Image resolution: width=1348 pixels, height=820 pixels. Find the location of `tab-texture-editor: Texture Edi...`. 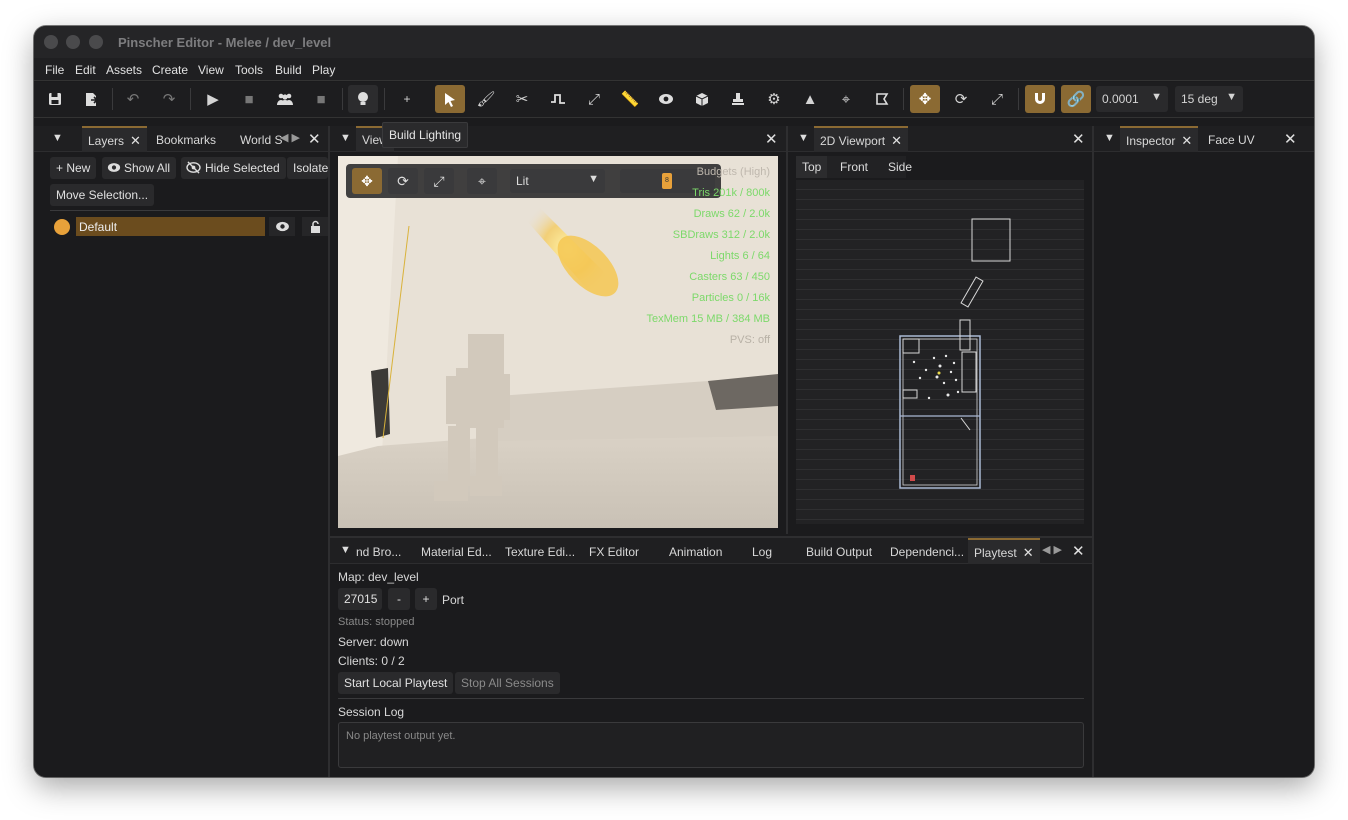

tab-texture-editor: Texture Edi... is located at coordinates (540, 551).